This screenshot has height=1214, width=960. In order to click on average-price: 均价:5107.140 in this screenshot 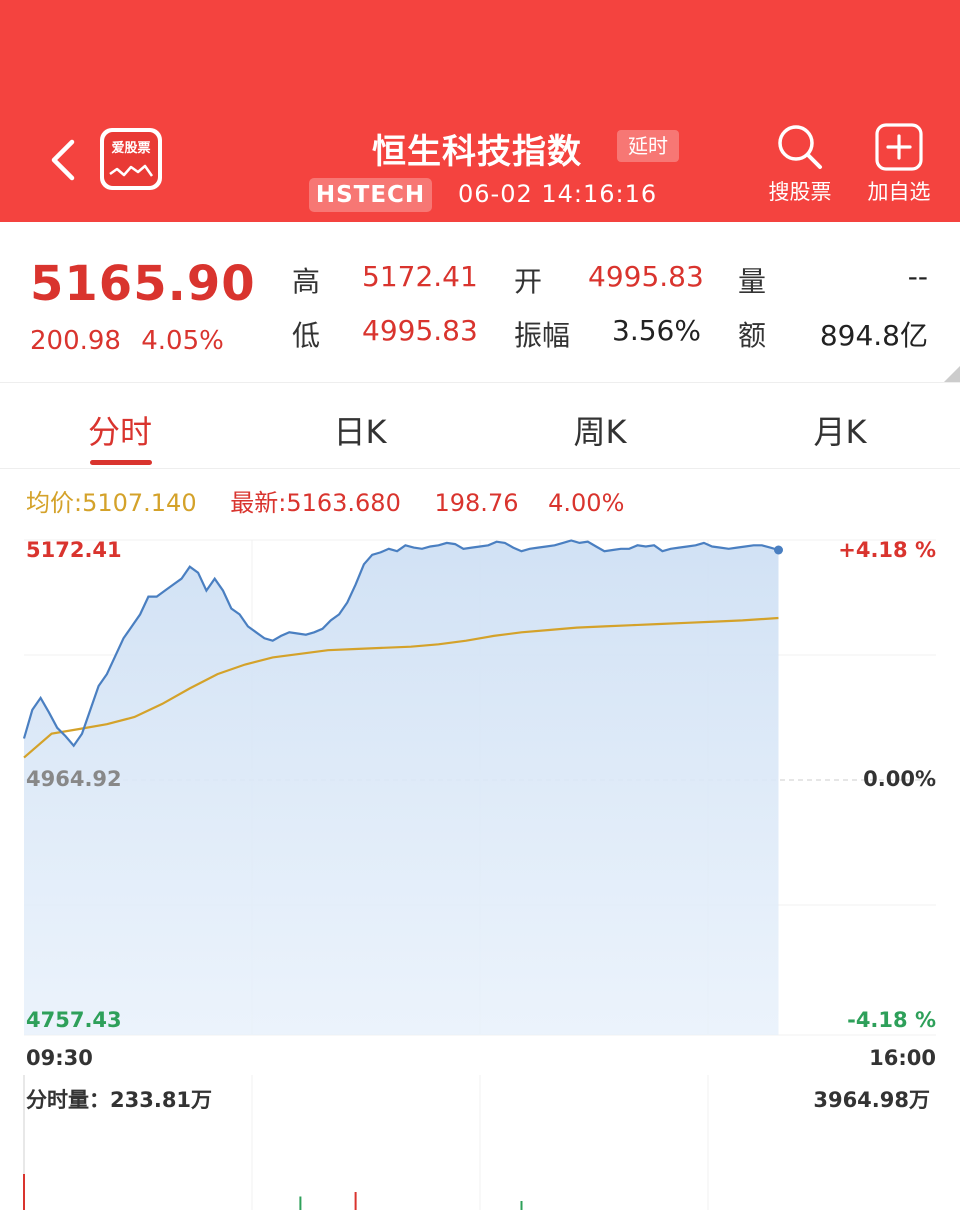, I will do `click(111, 503)`.